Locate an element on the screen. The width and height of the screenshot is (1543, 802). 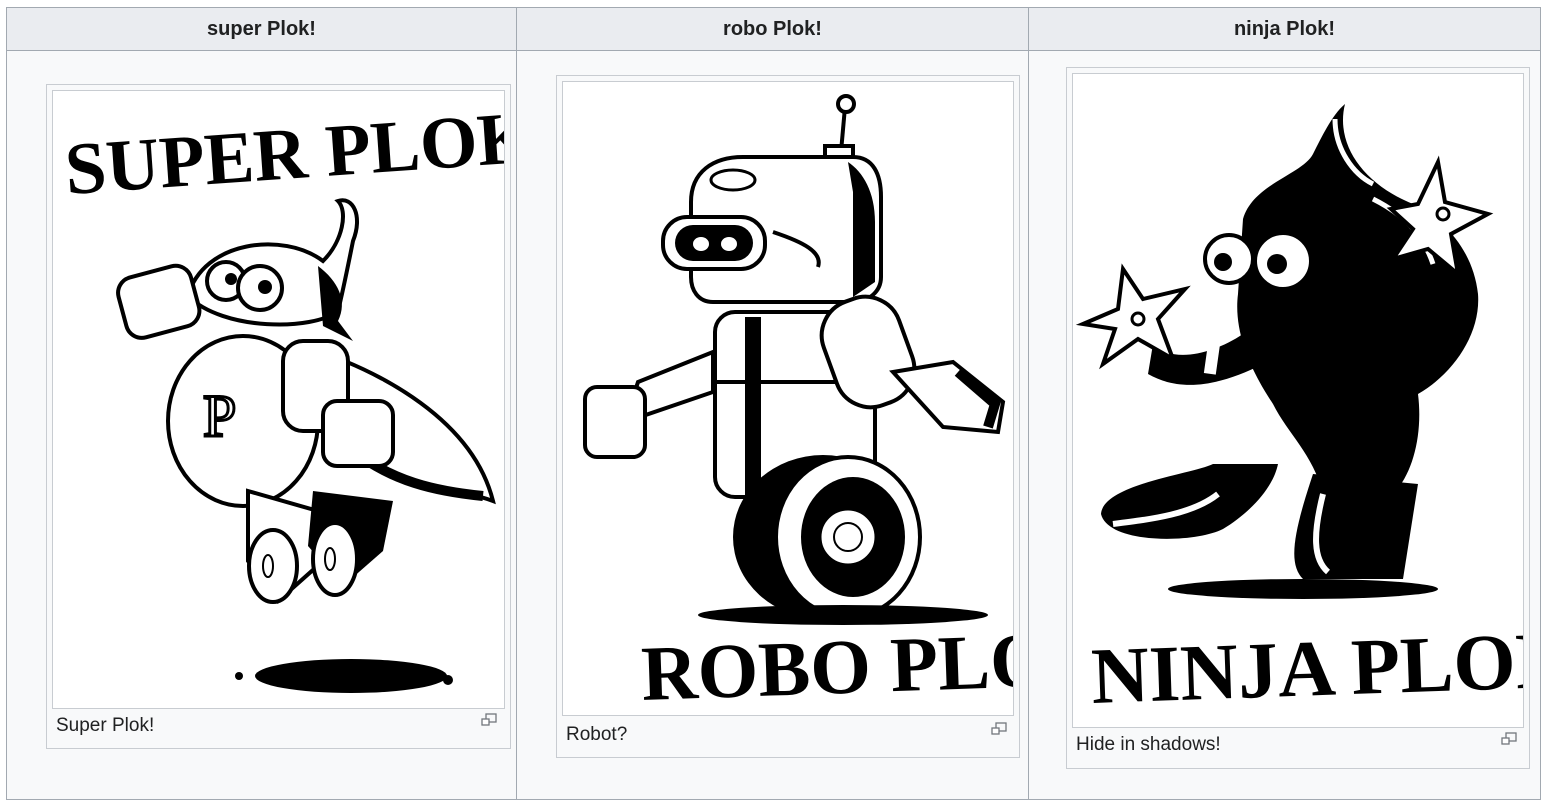
robo-plok-logo-lettering: ROBO PLOK is located at coordinates (826, 664).